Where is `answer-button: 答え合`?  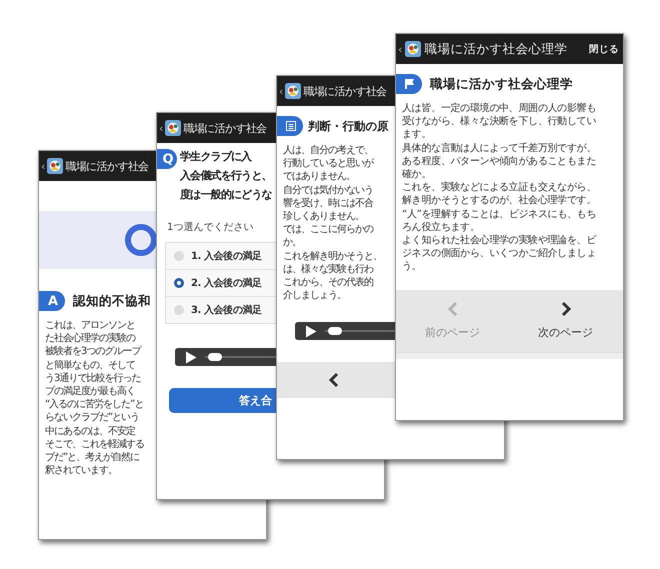
answer-button: 答え合 is located at coordinates (222, 400).